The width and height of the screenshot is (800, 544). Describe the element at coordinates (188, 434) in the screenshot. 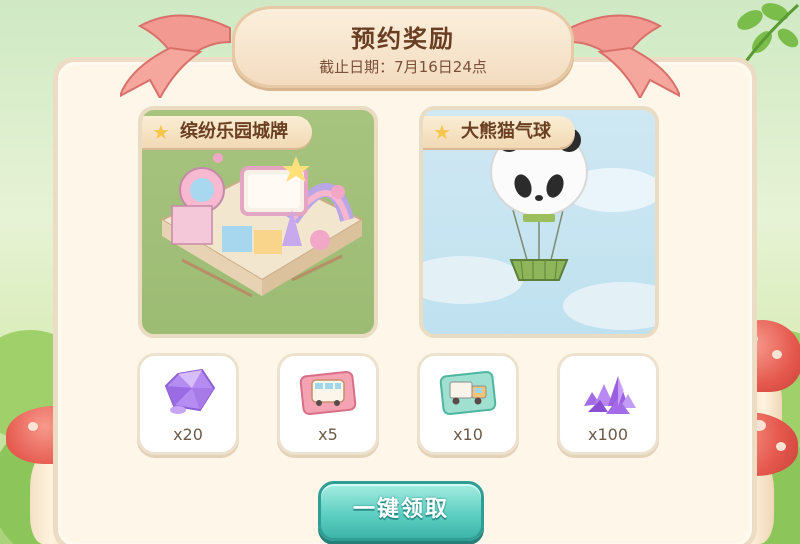

I see `item-quantity: x20` at that location.